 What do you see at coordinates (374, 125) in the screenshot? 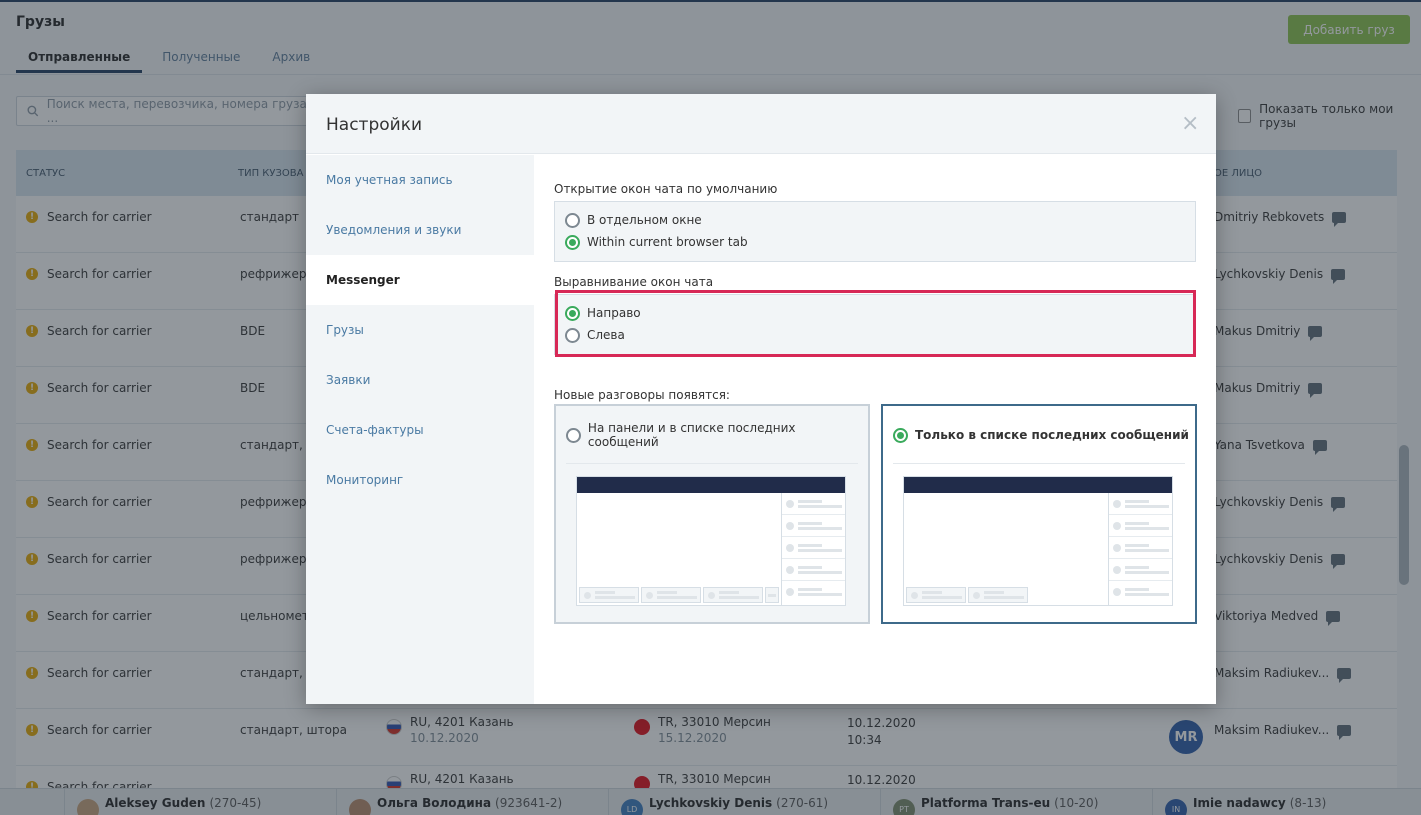
I see `modal-title: Настройки` at bounding box center [374, 125].